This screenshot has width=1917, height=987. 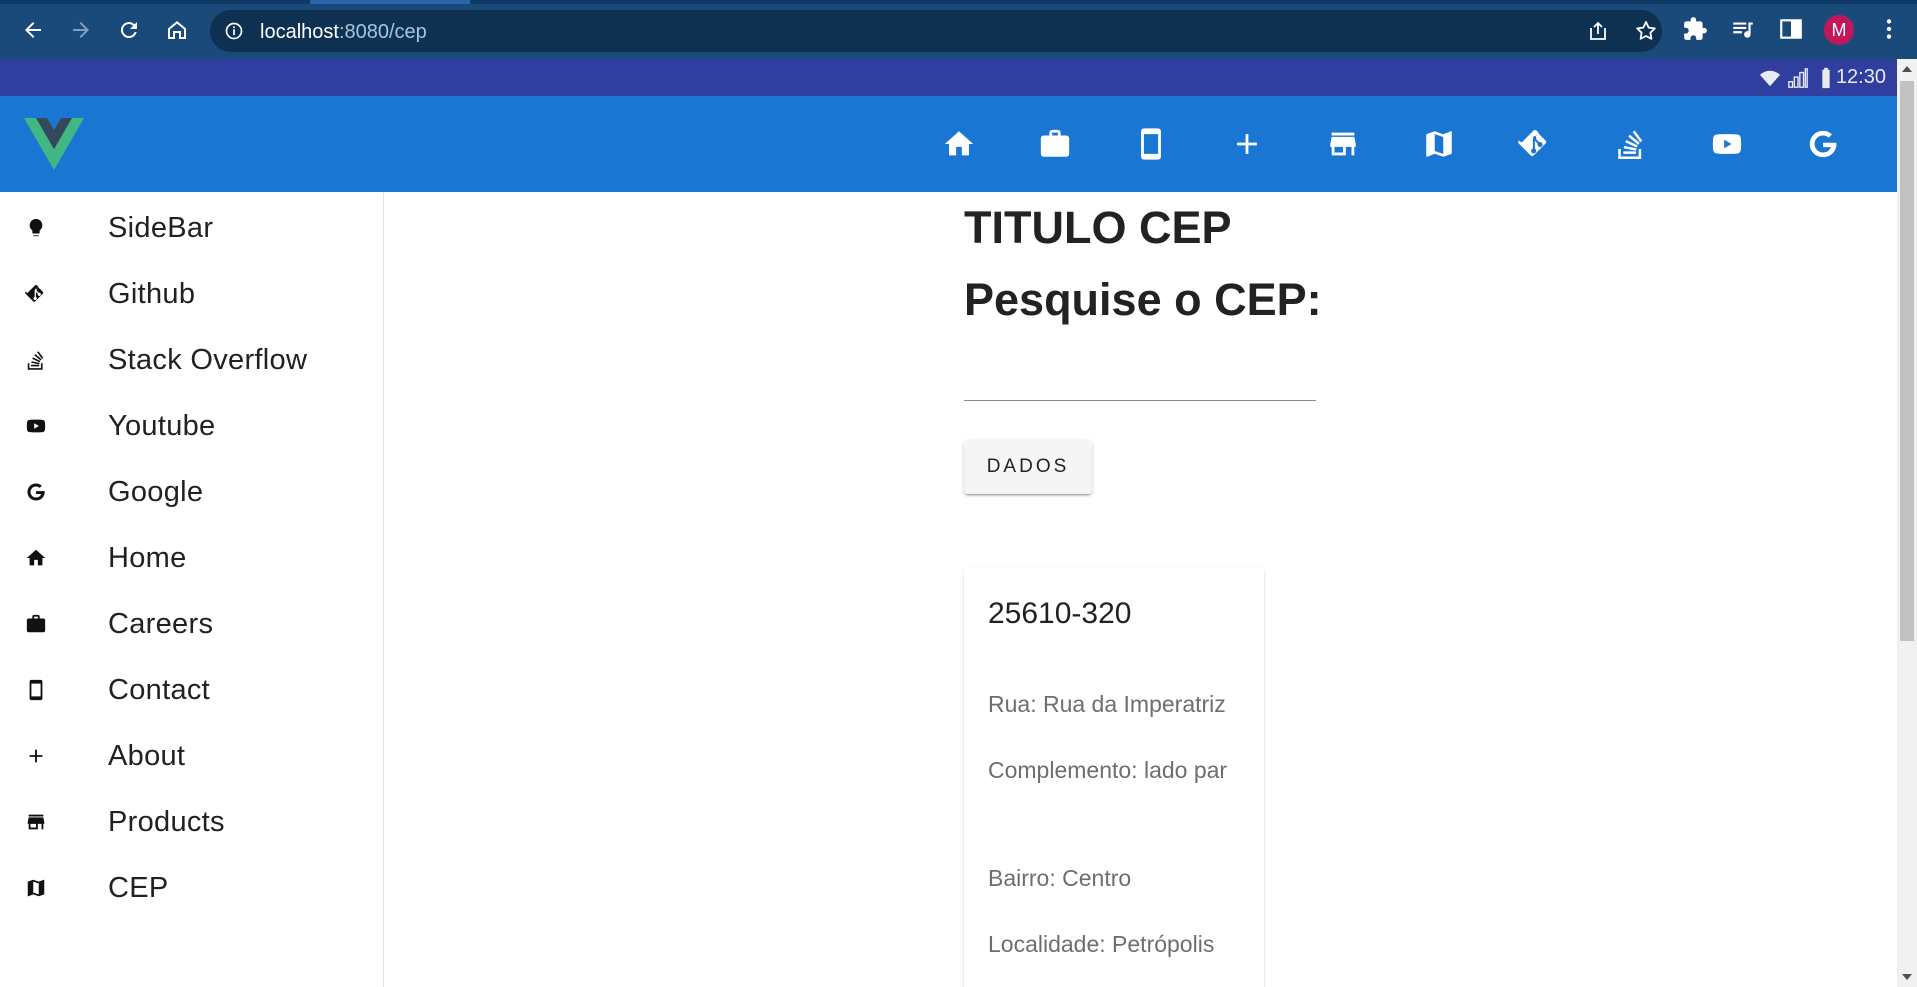 I want to click on scrollbar-thumb, so click(x=1907, y=361).